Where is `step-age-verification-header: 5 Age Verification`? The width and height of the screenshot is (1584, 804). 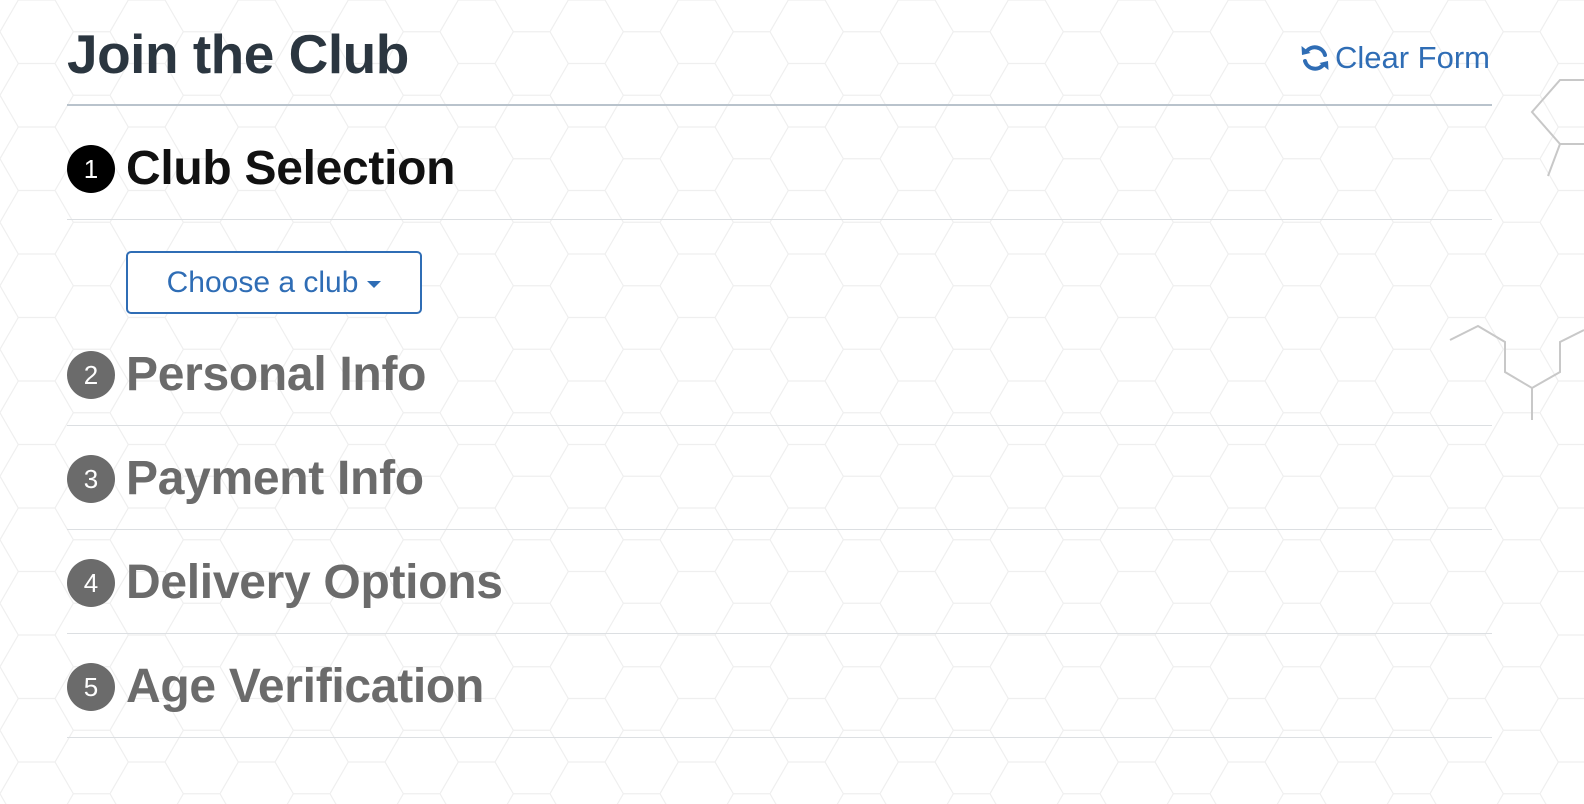 step-age-verification-header: 5 Age Verification is located at coordinates (275, 687).